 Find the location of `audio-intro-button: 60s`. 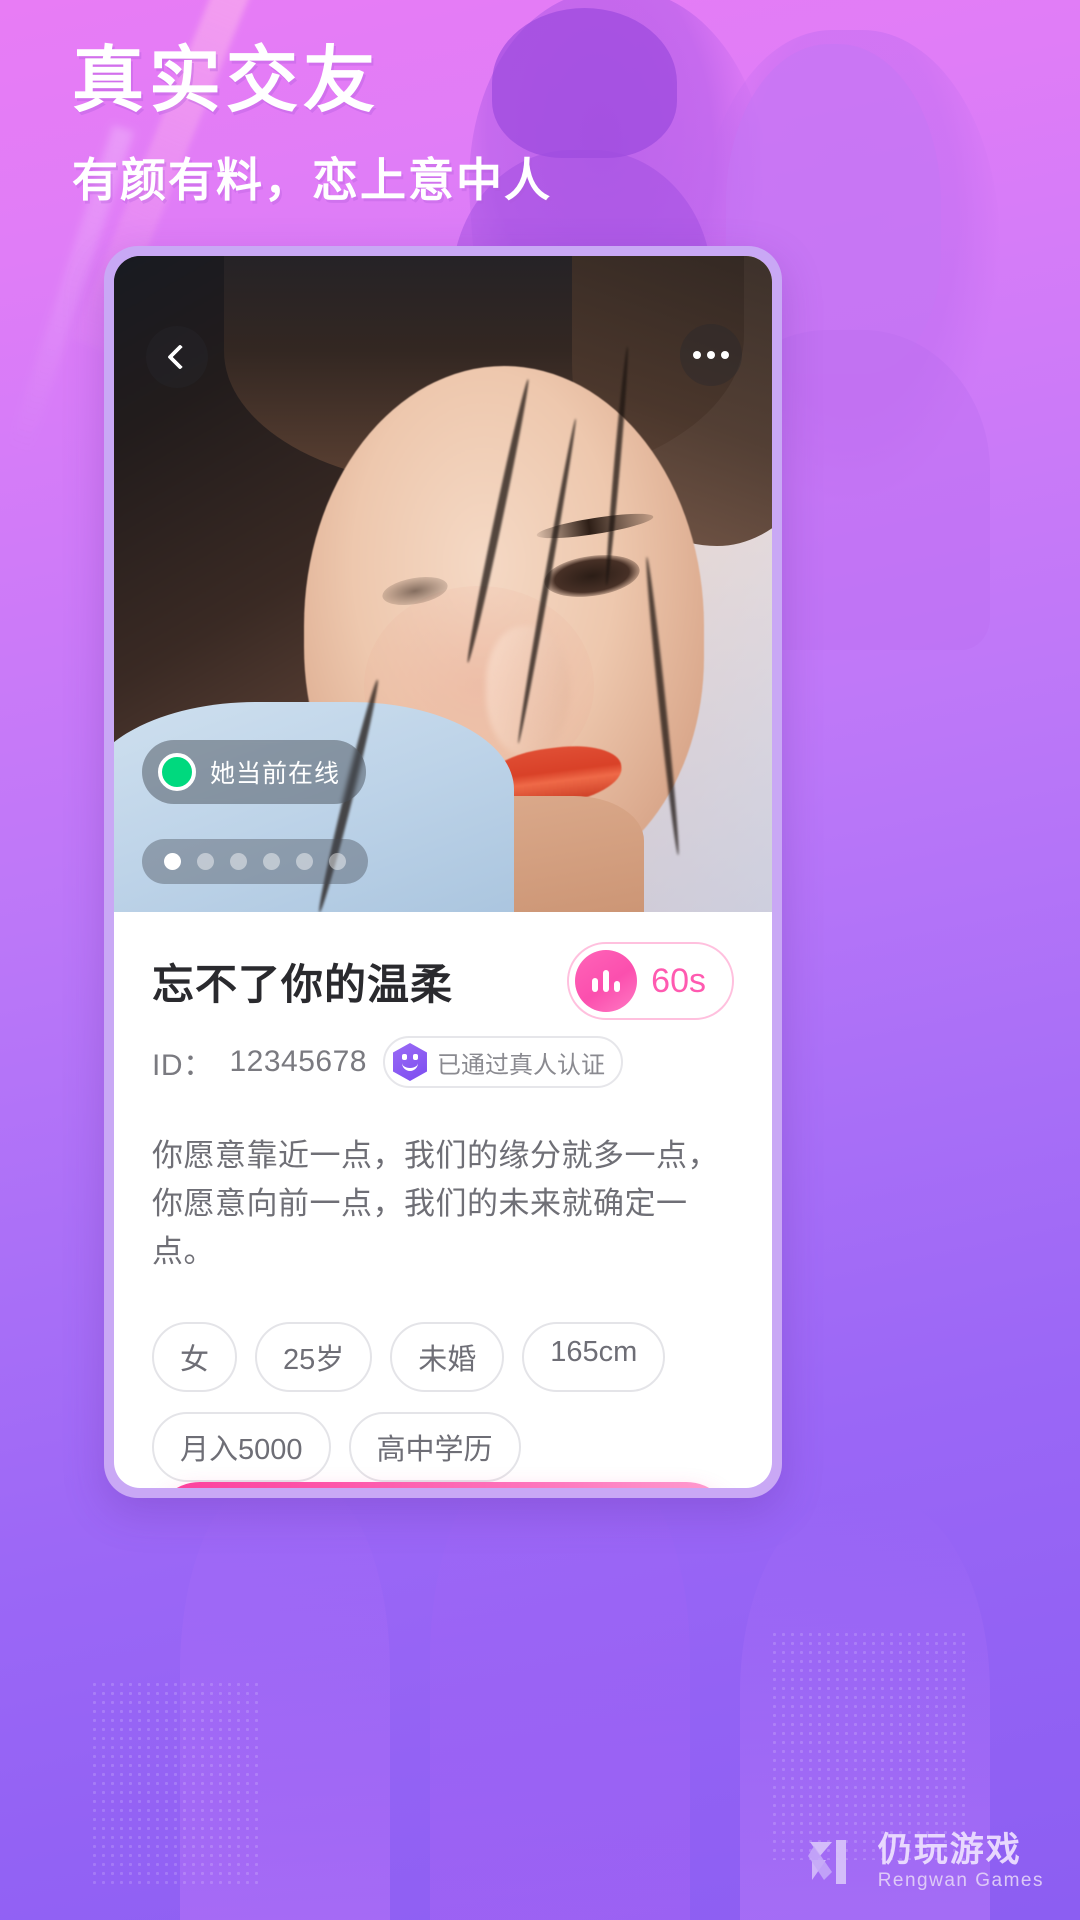

audio-intro-button: 60s is located at coordinates (650, 981).